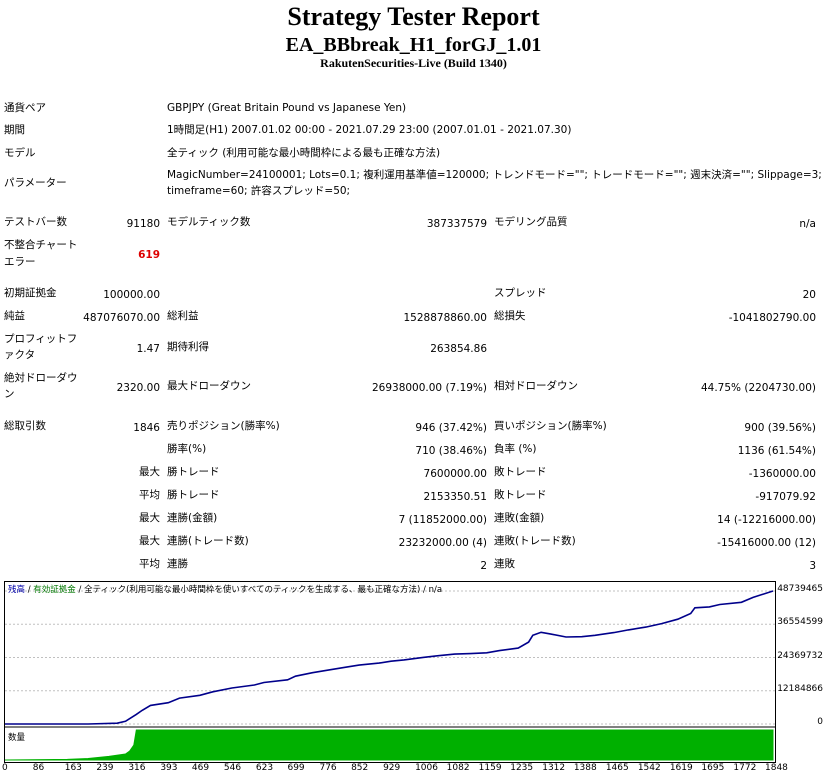 This screenshot has height=780, width=827. I want to click on avg-loss-label: 敗トレード, so click(520, 495).